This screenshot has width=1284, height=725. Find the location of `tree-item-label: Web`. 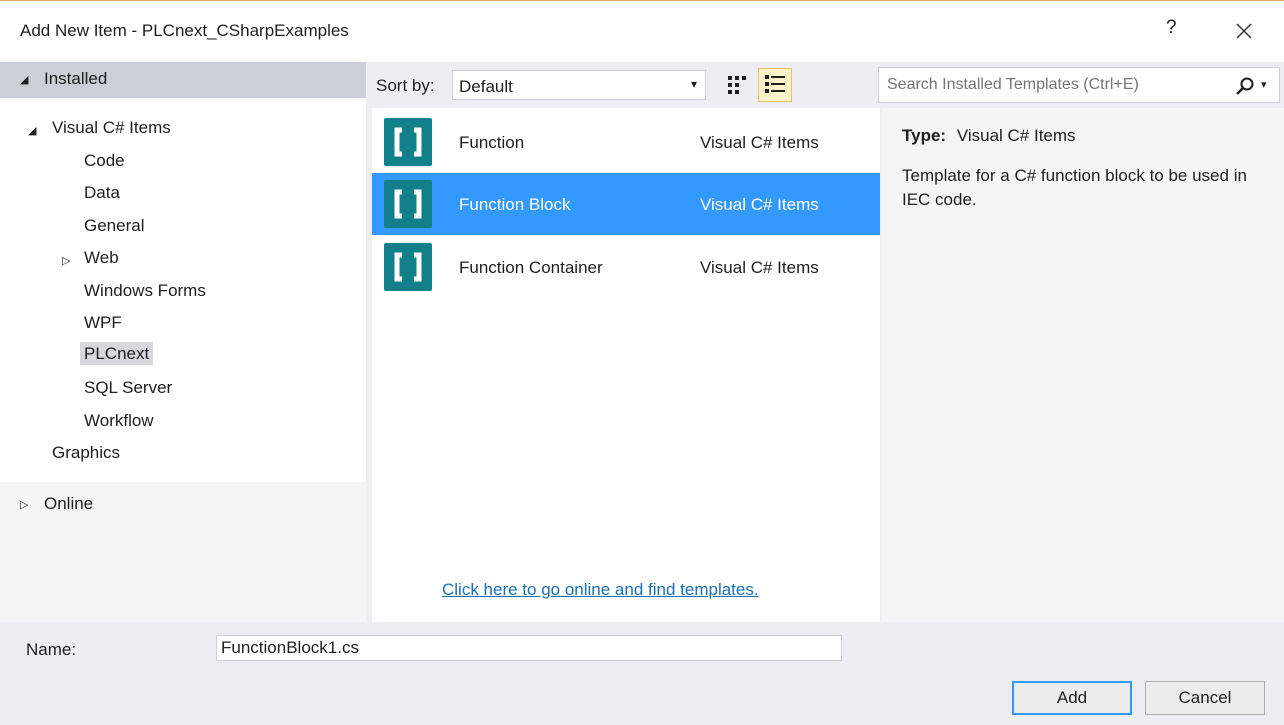

tree-item-label: Web is located at coordinates (101, 257).